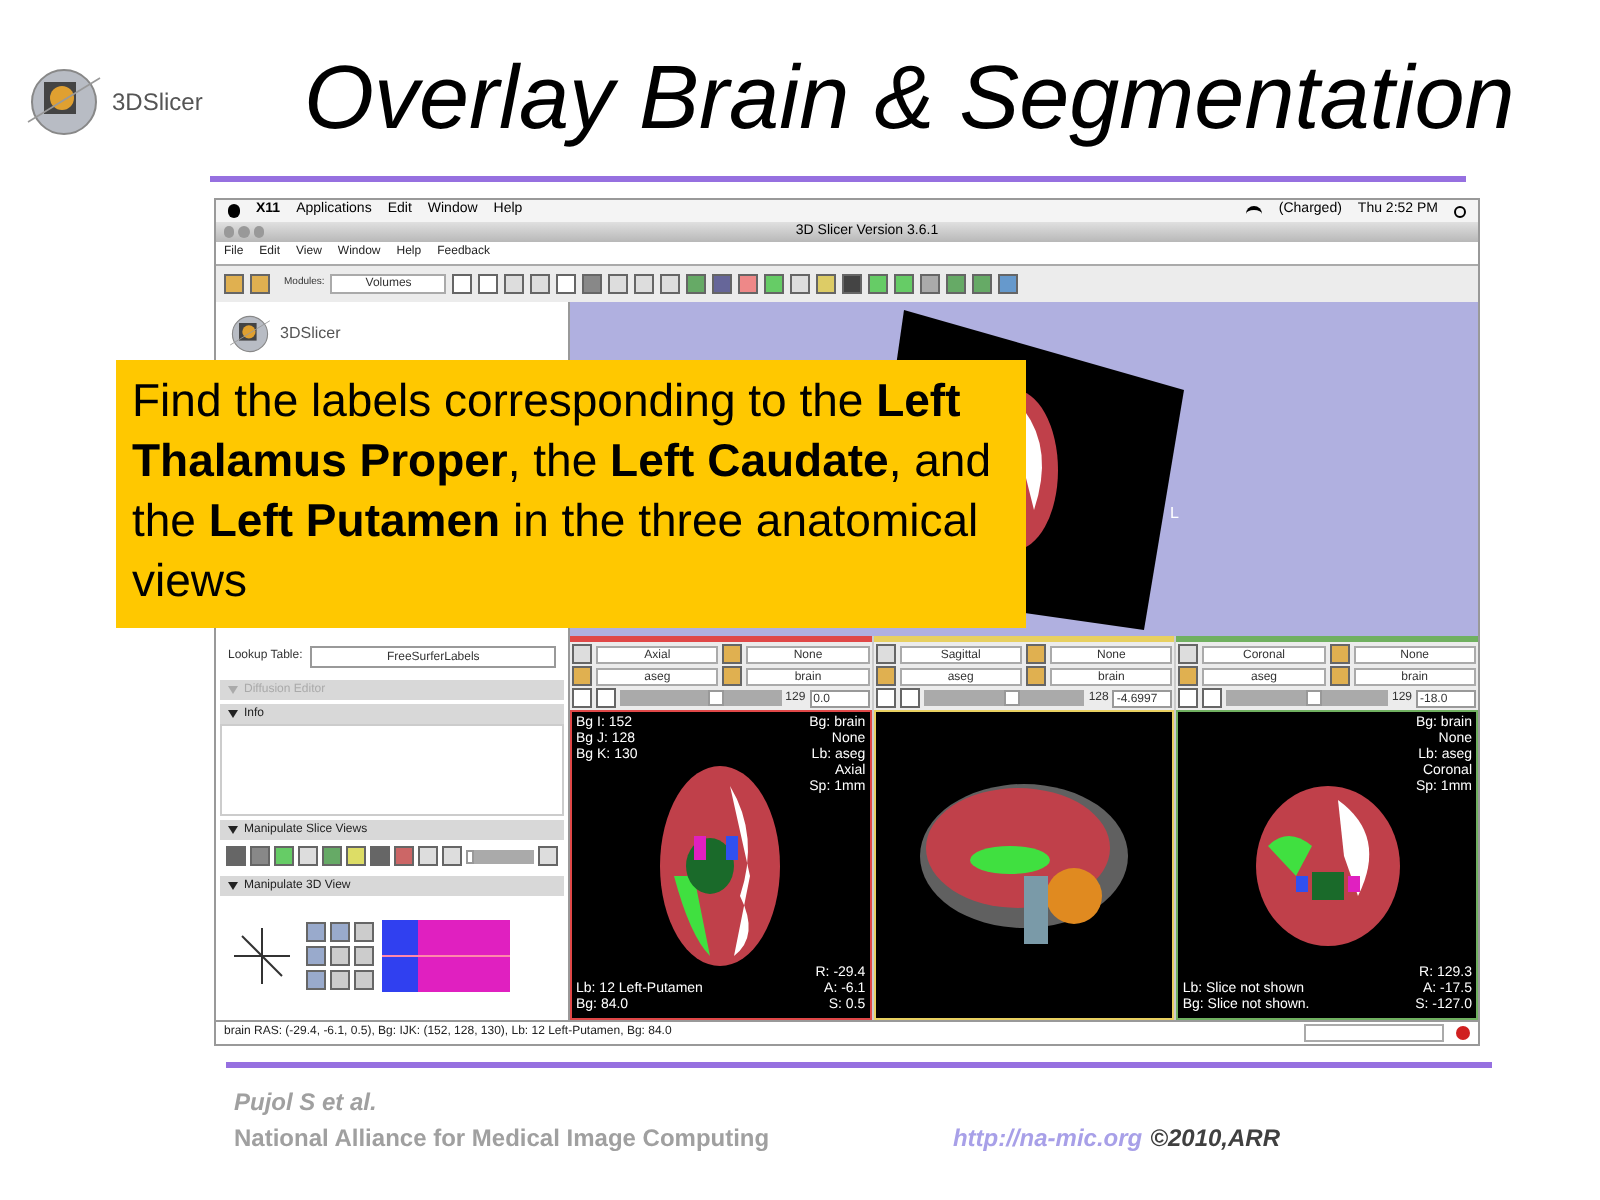  Describe the element at coordinates (1374, 1033) in the screenshot. I see `status-field` at that location.